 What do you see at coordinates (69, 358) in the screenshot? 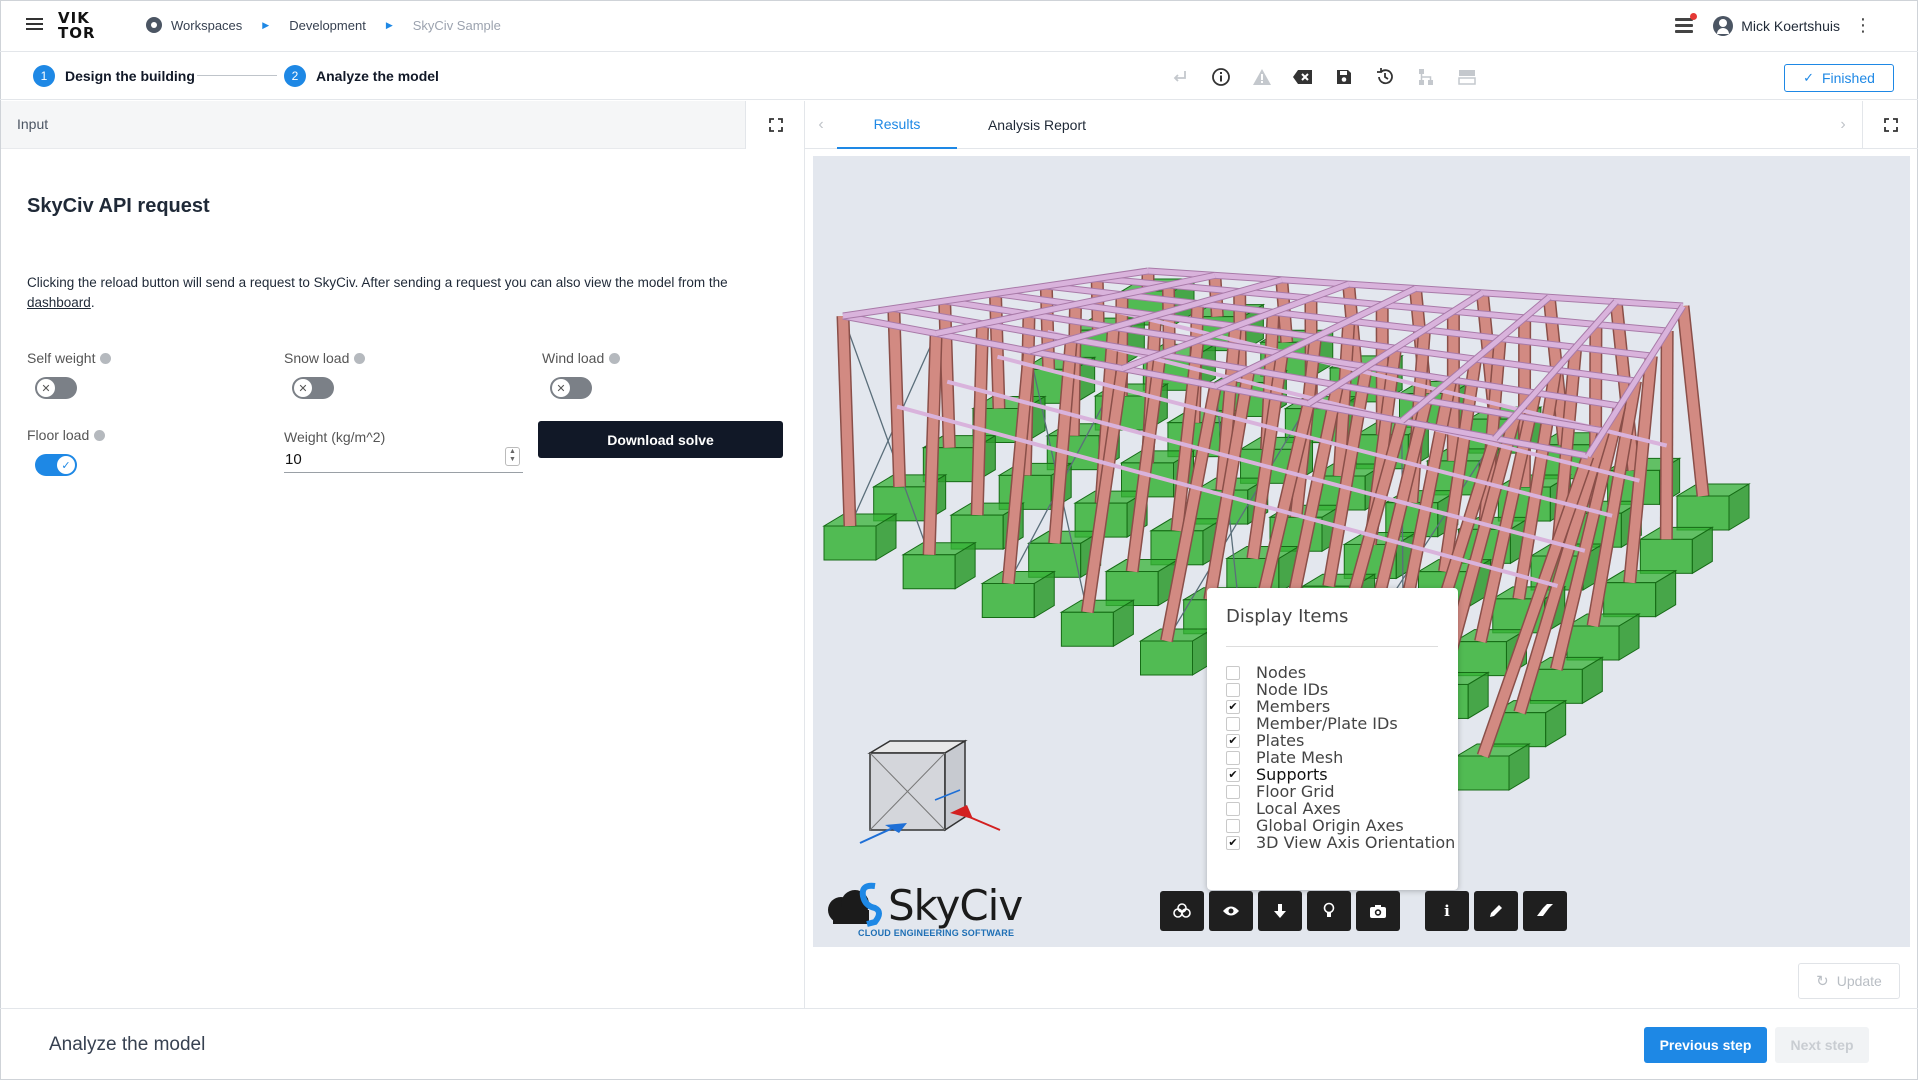
I see `self-weight-label: Self weight` at bounding box center [69, 358].